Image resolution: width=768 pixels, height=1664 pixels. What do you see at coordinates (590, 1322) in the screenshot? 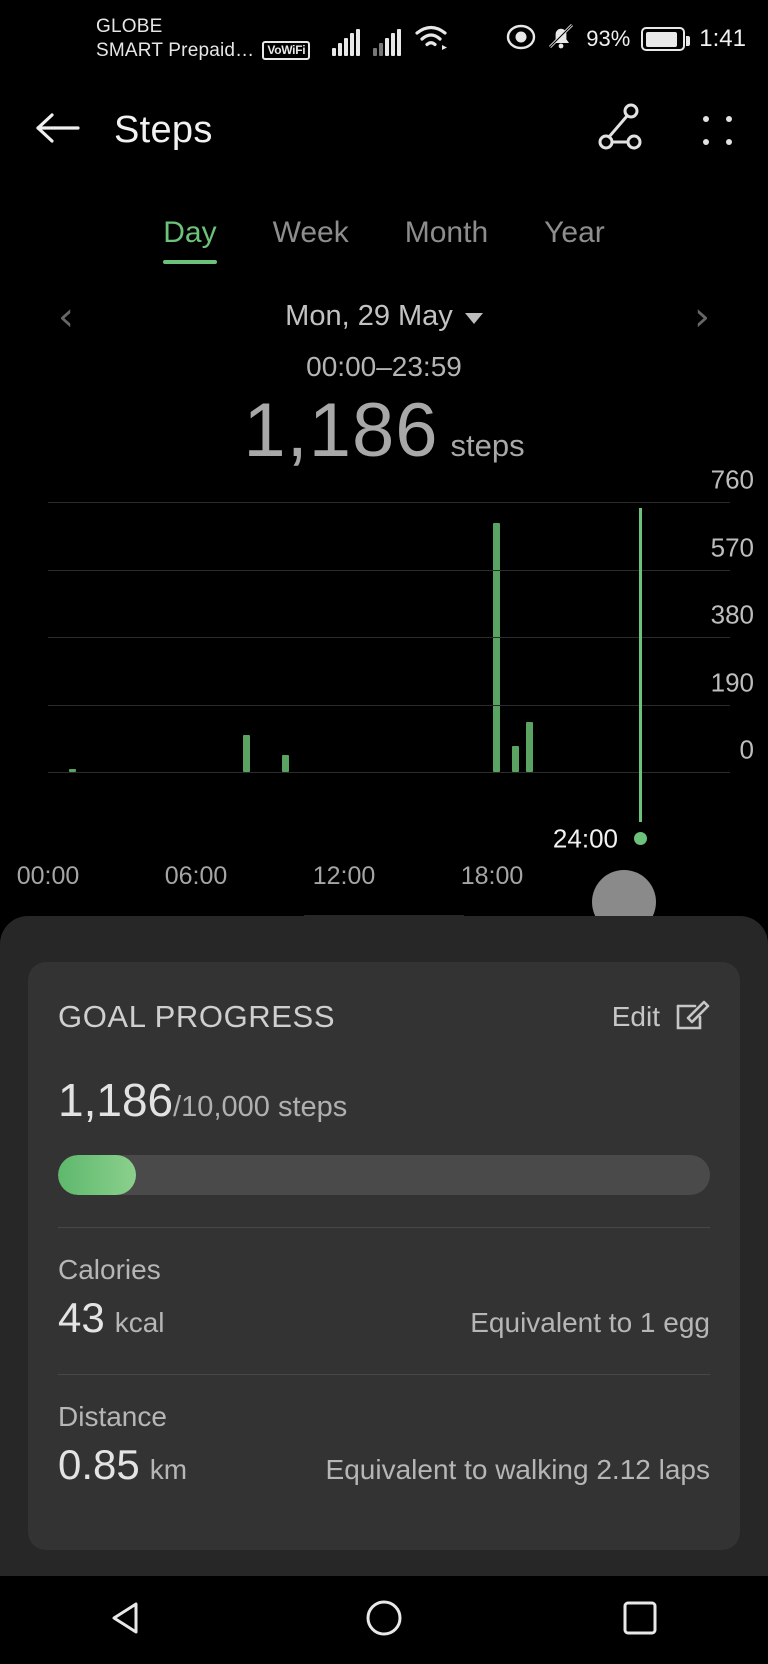
I see `metric-equivalent: Equivalent to 1 egg` at bounding box center [590, 1322].